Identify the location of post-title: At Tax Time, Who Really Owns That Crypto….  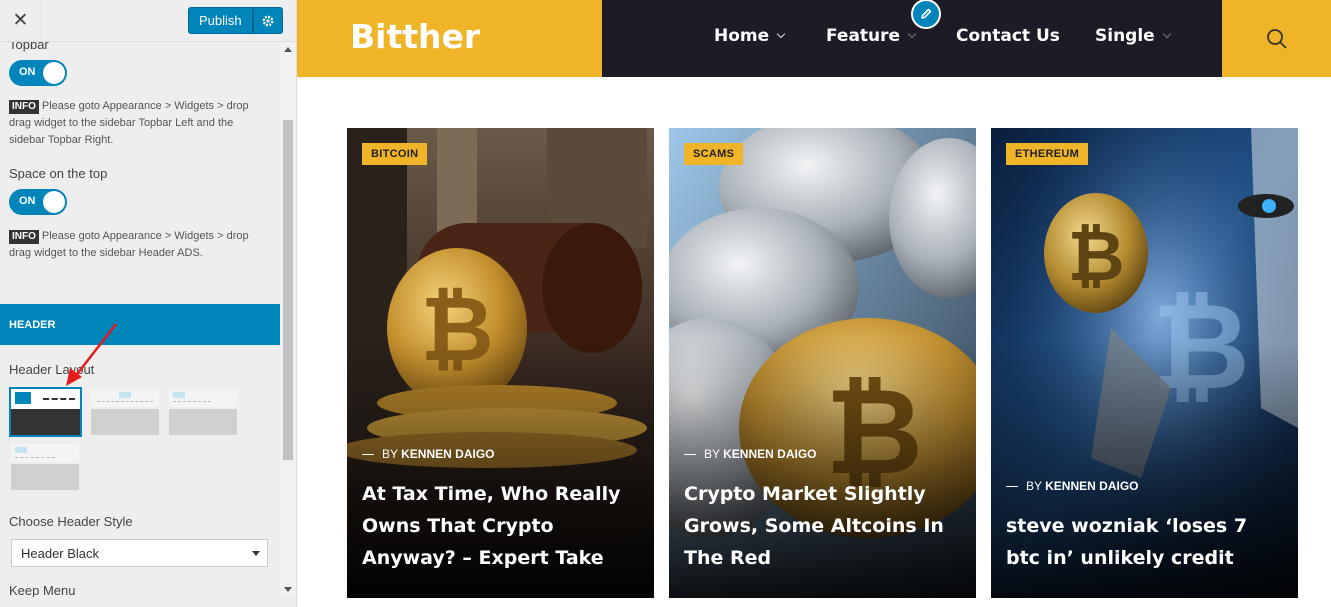
(502, 526).